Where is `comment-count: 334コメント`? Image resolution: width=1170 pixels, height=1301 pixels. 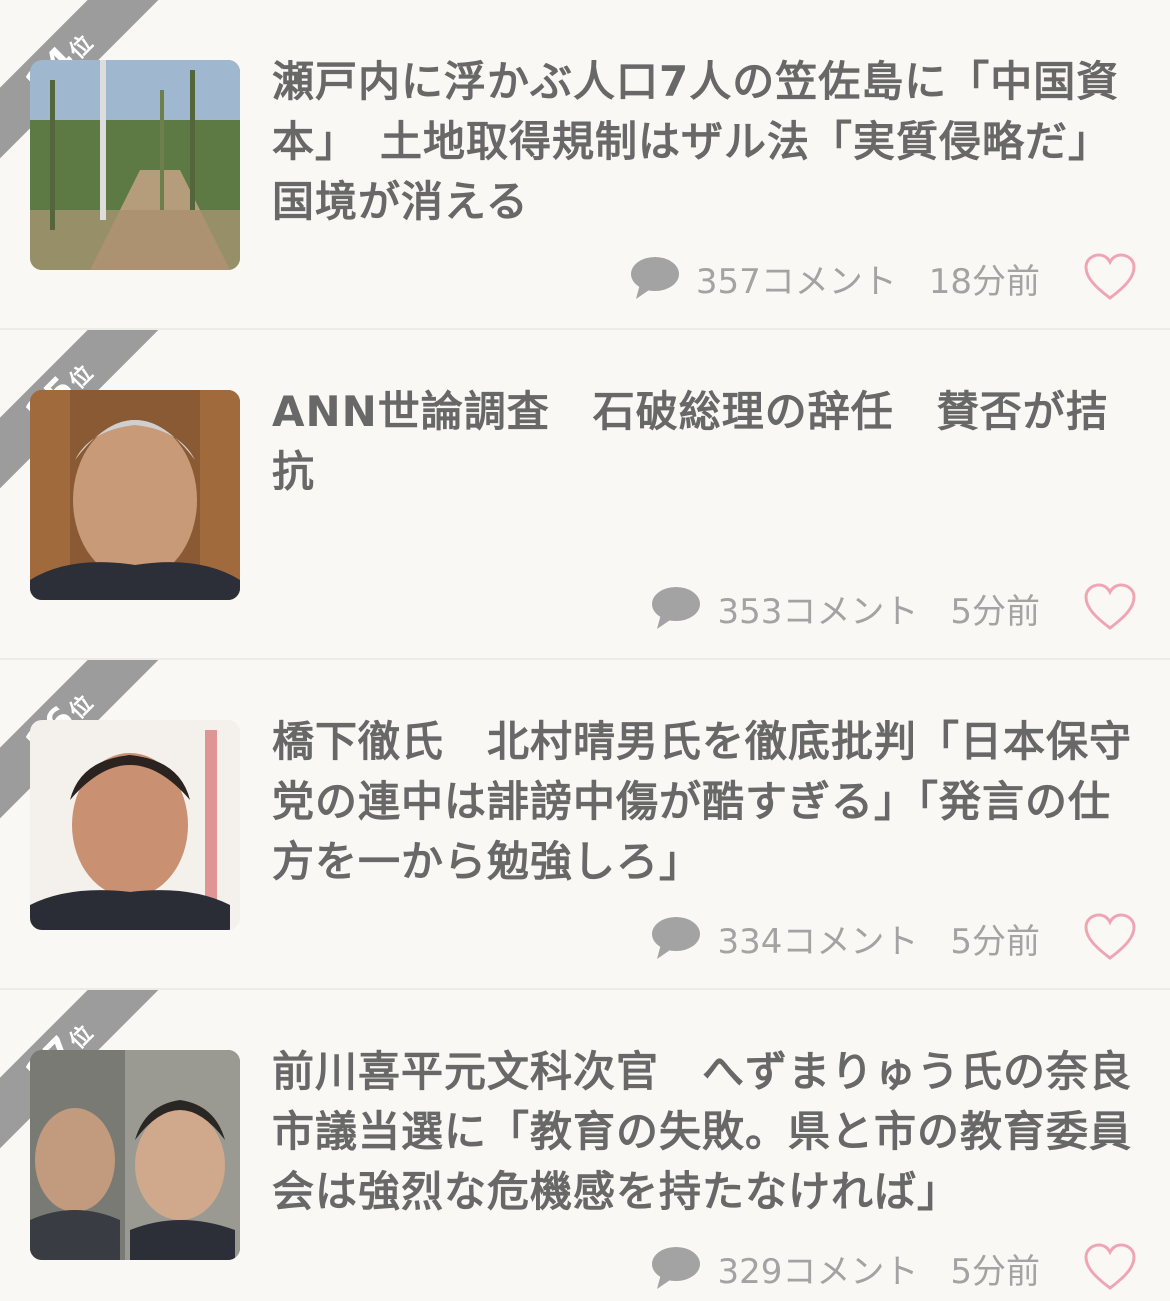
comment-count: 334コメント is located at coordinates (817, 938).